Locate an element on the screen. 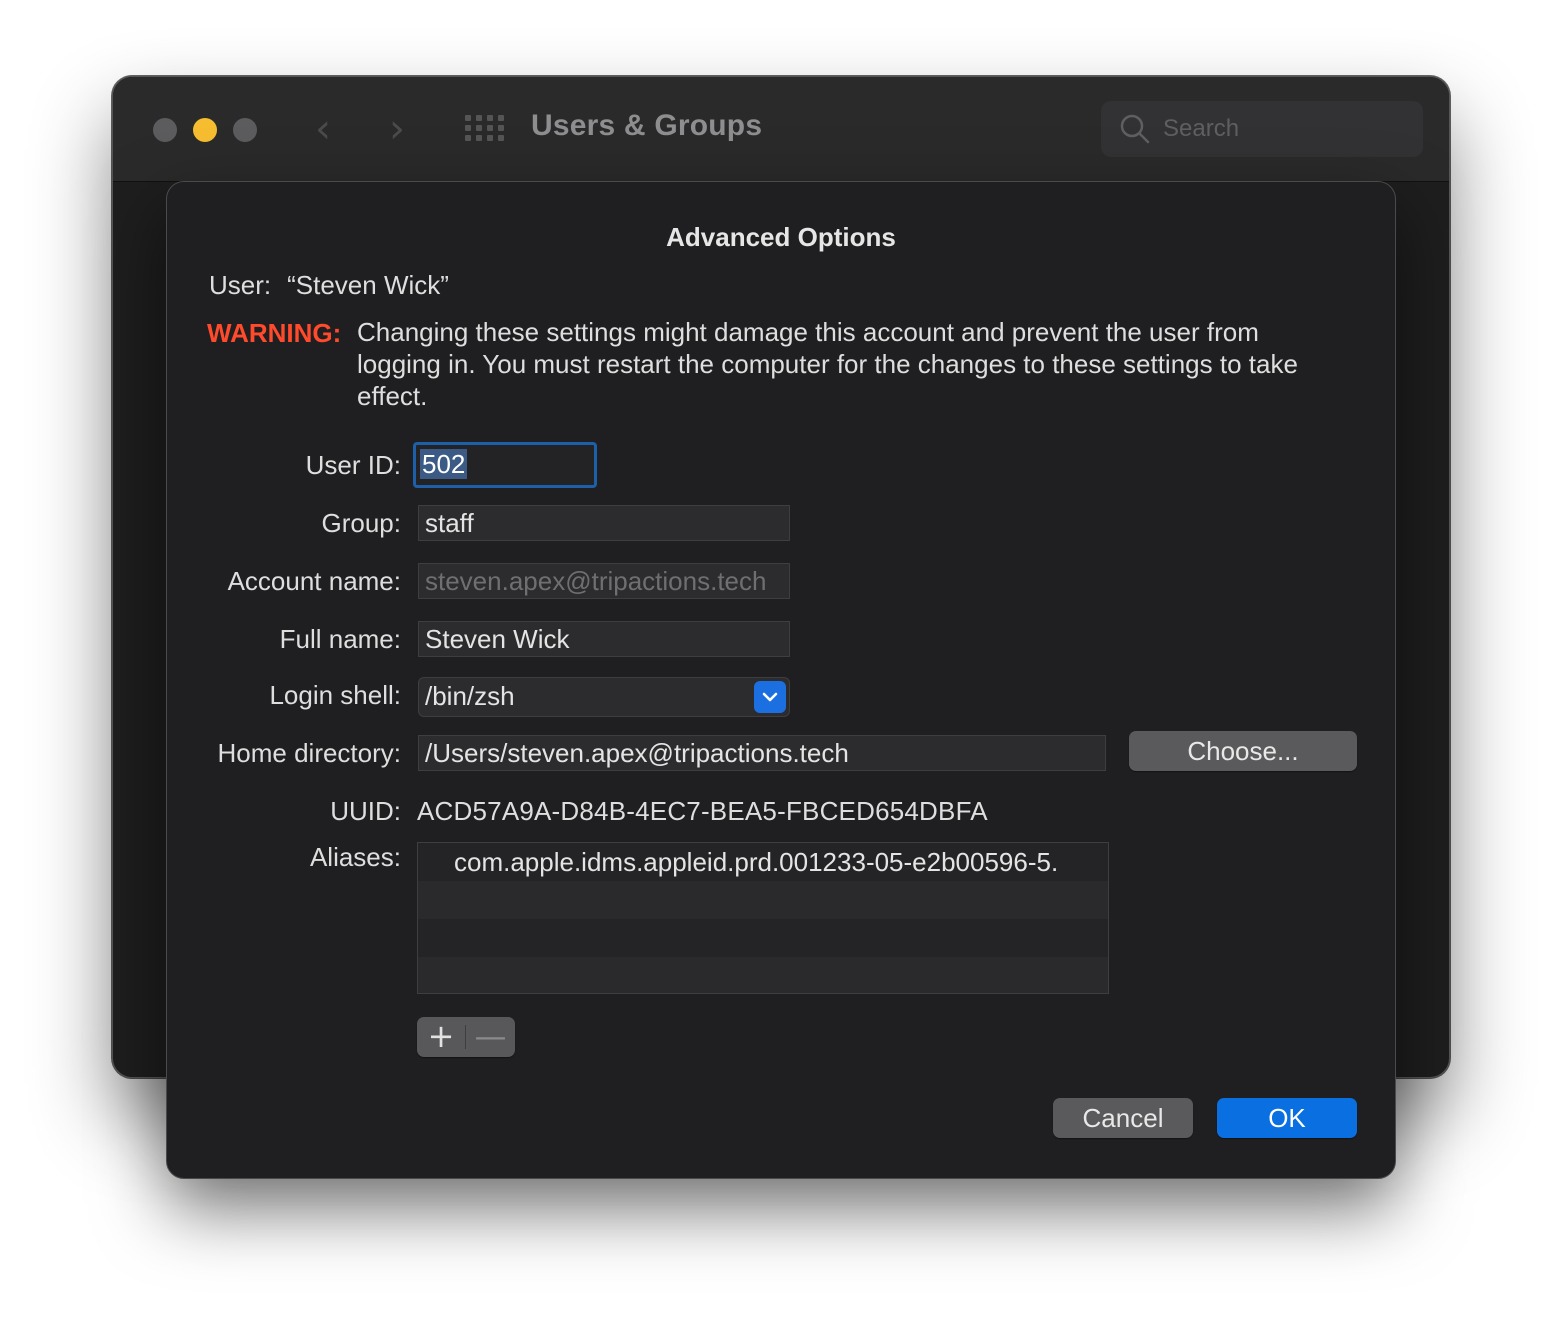 The image size is (1560, 1326). user-id-label: User ID: is located at coordinates (353, 465).